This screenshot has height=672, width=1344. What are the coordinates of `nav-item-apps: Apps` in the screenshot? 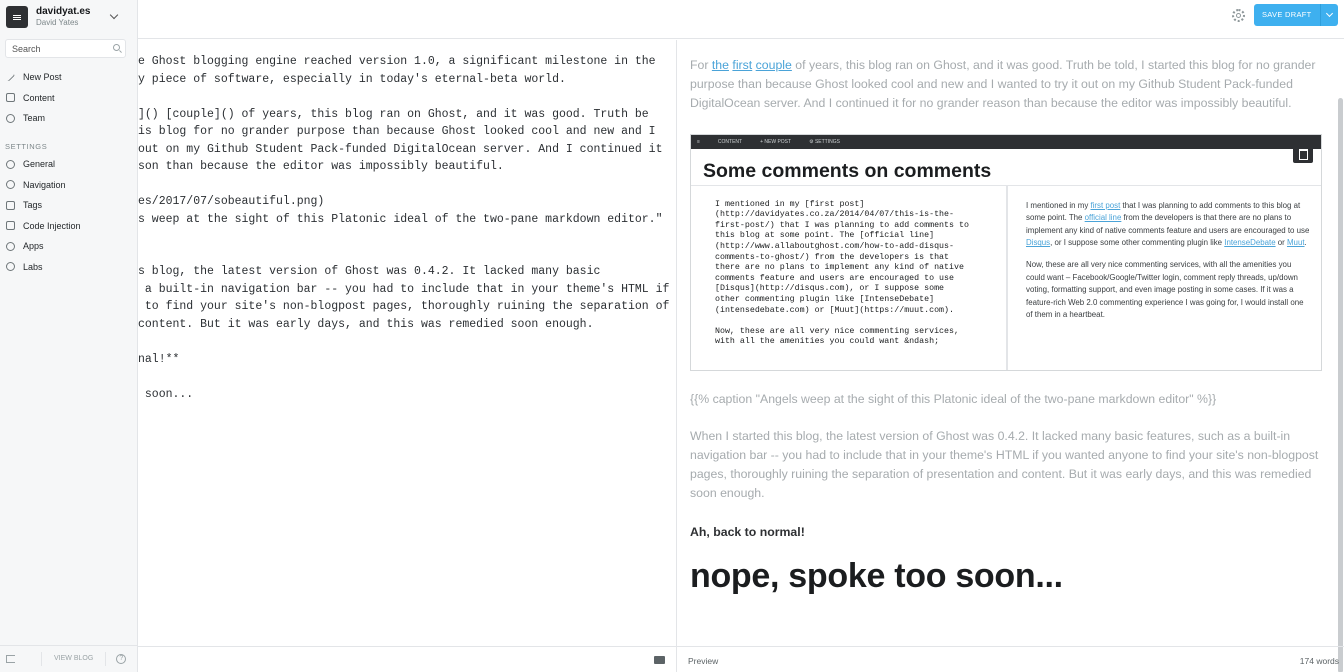 It's located at (69, 246).